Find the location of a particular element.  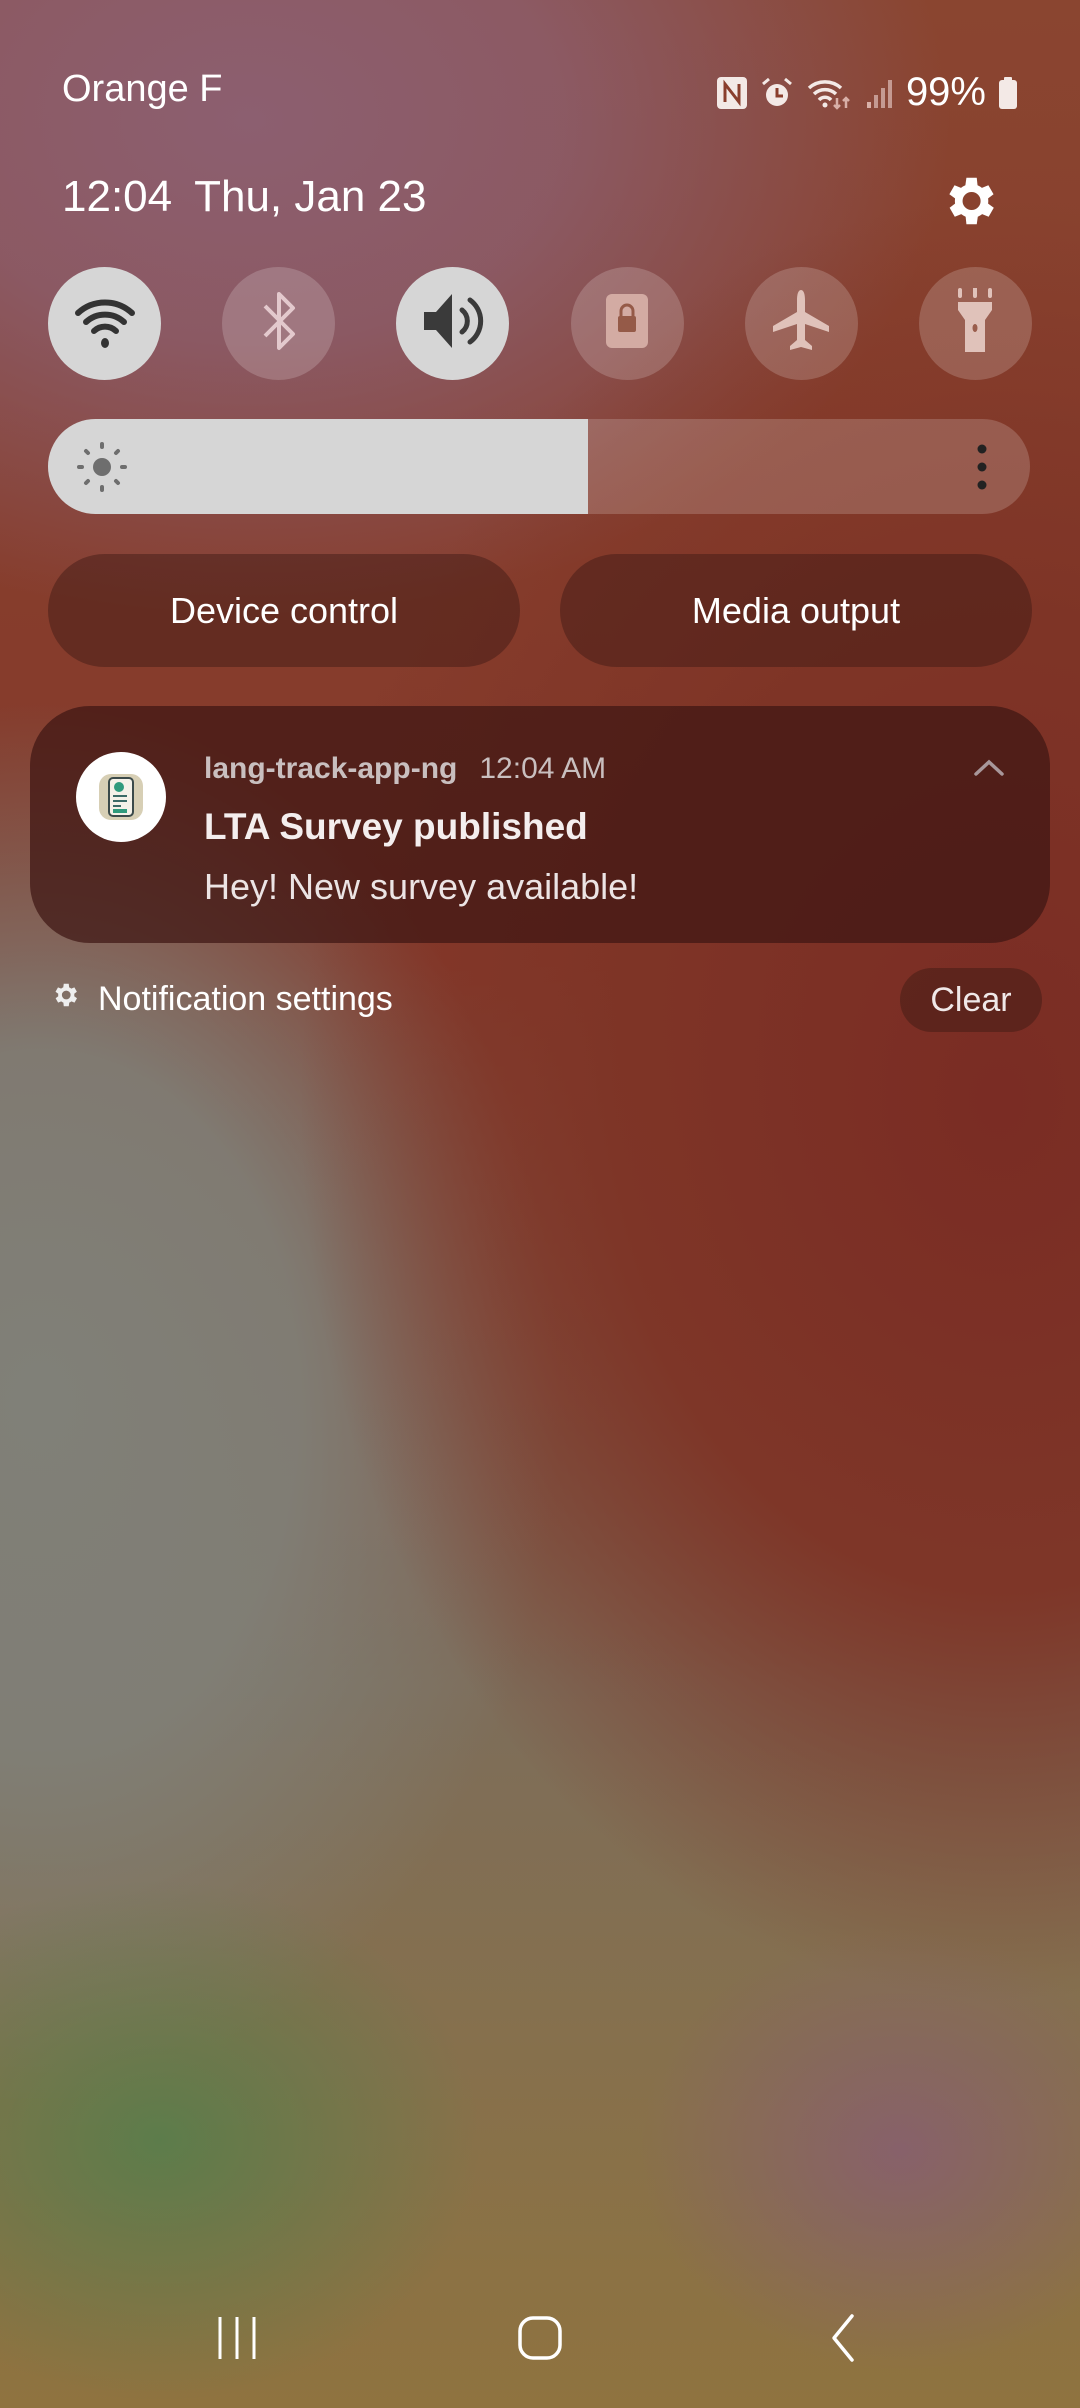

back-button is located at coordinates (843, 2340).